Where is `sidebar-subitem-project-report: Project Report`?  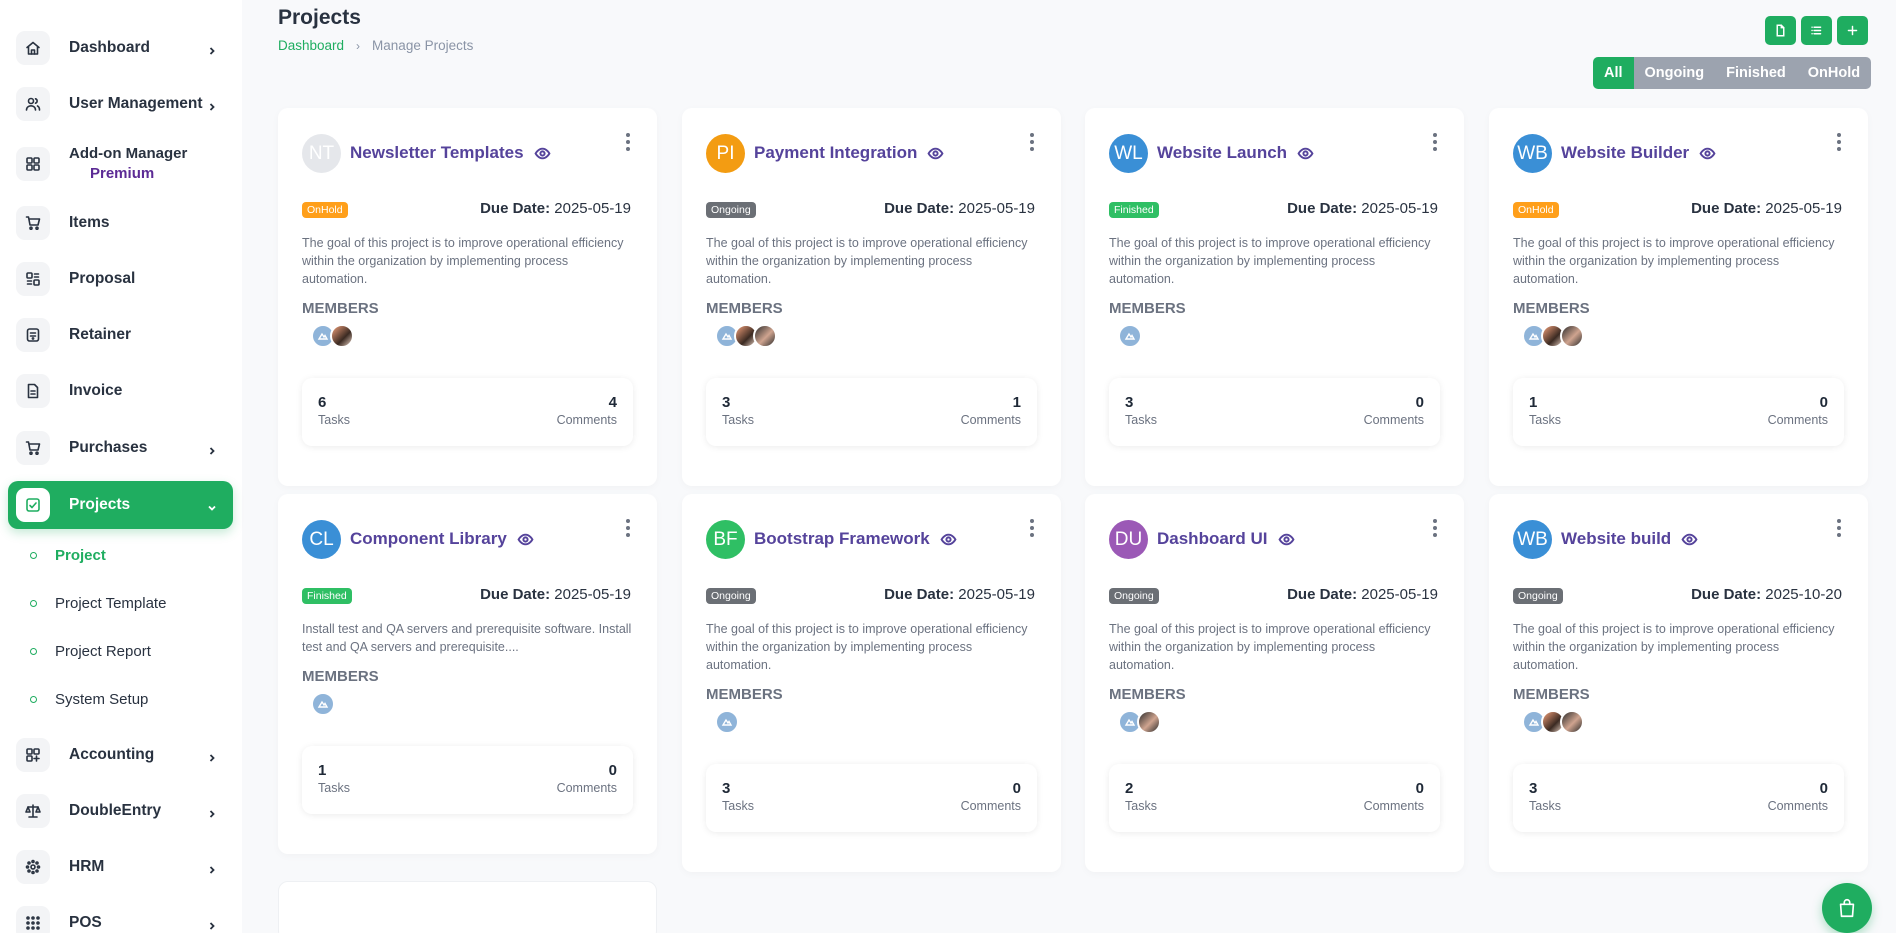 sidebar-subitem-project-report: Project Report is located at coordinates (90, 651).